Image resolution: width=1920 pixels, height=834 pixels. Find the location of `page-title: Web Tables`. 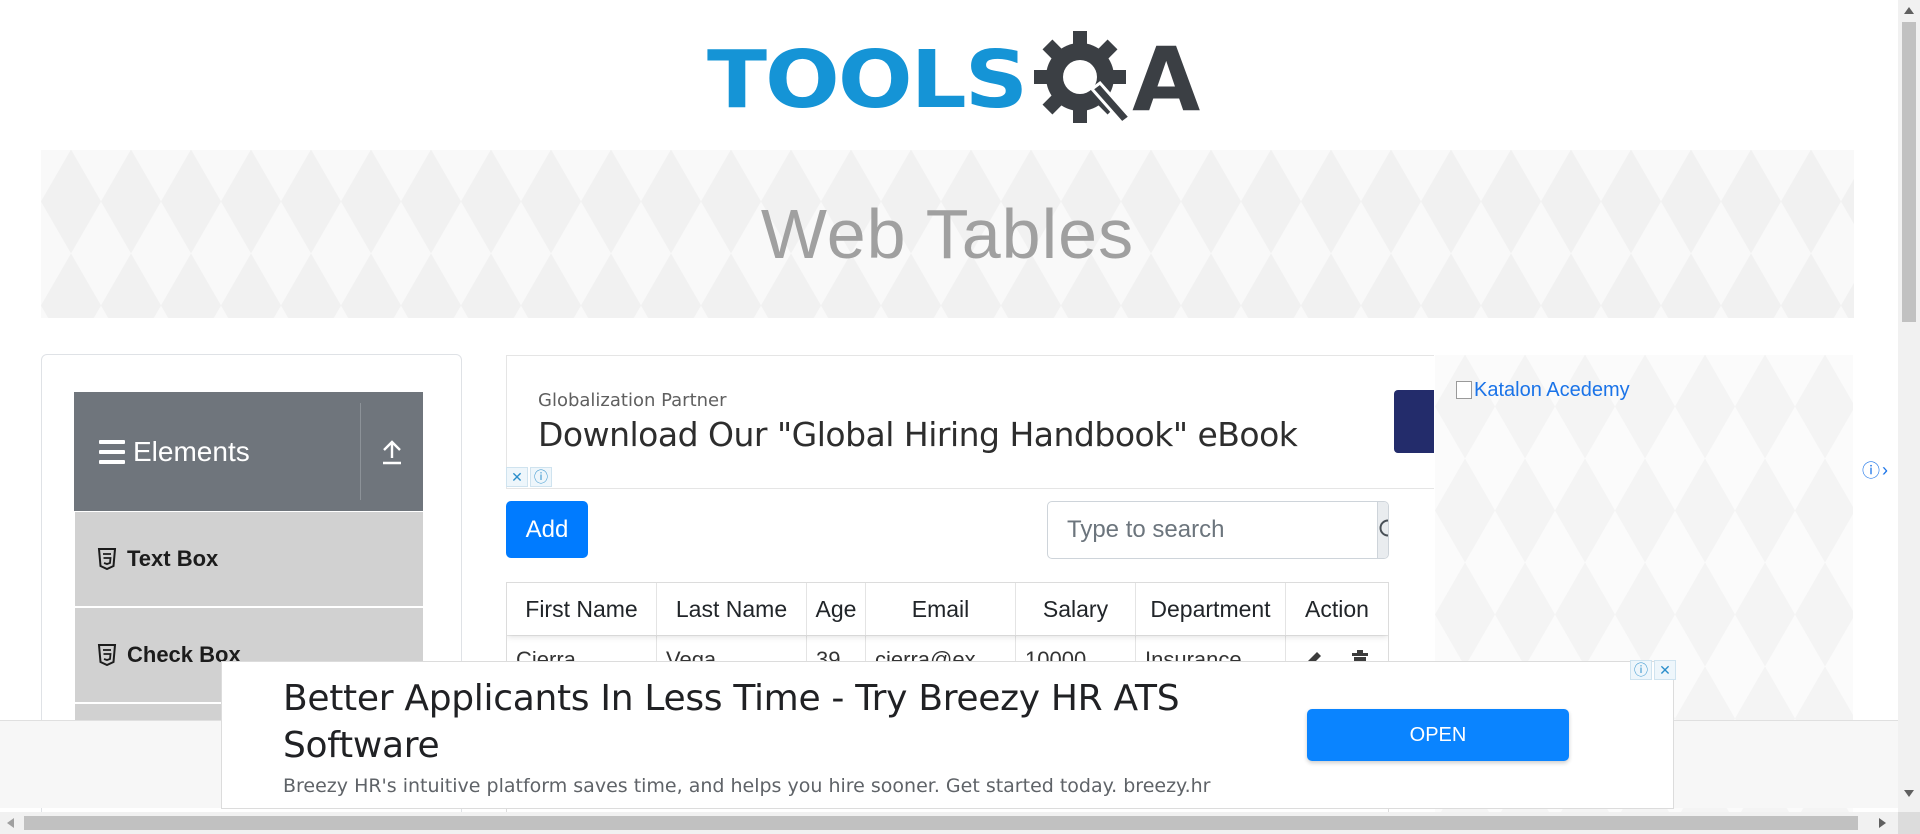

page-title: Web Tables is located at coordinates (947, 234).